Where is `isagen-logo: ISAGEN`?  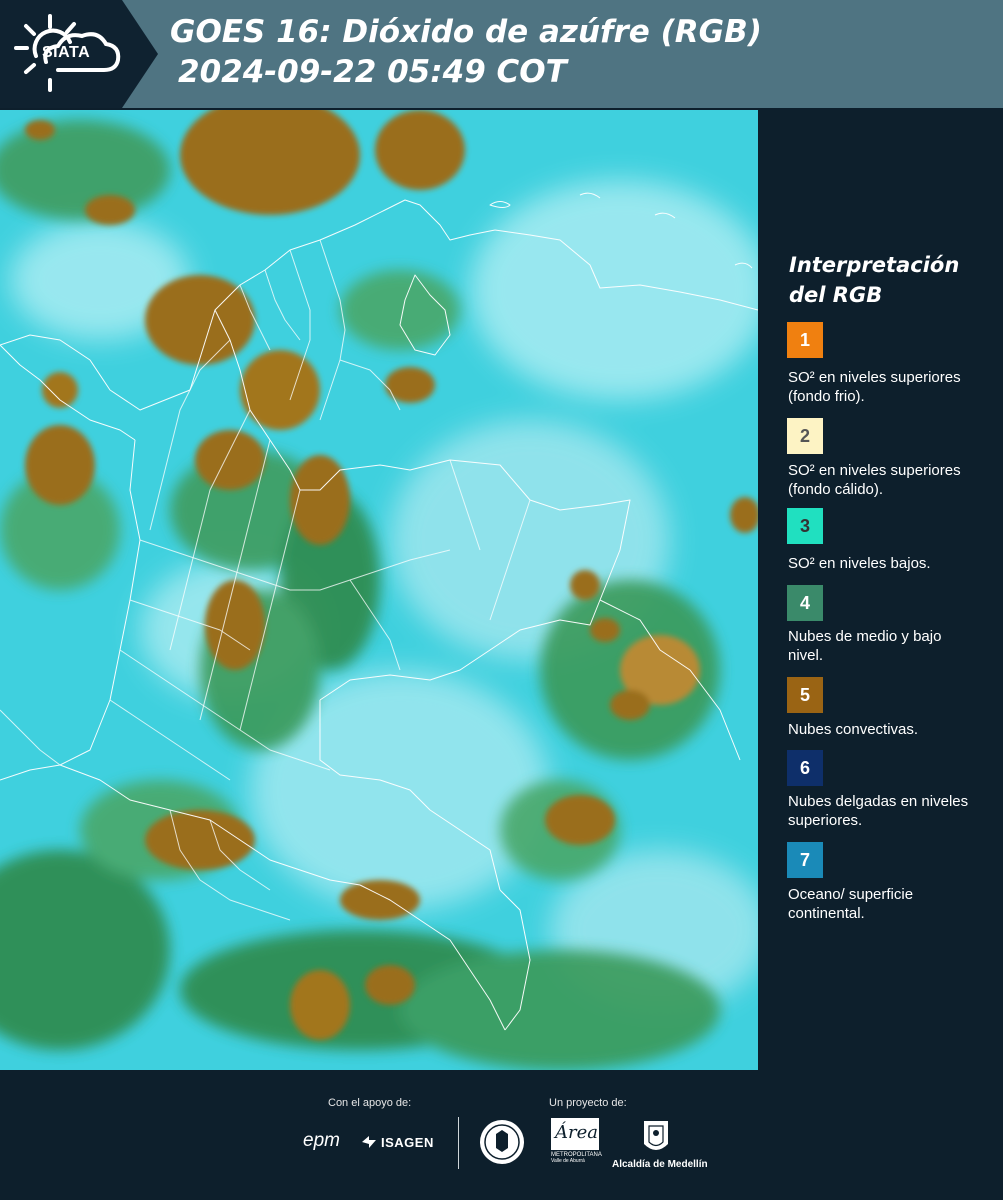 isagen-logo: ISAGEN is located at coordinates (397, 1142).